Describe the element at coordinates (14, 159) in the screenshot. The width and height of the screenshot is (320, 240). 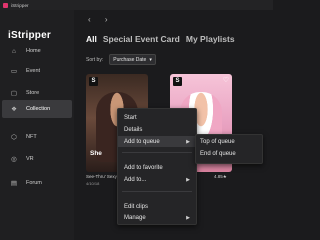
I see `vr-icon: ◎` at that location.